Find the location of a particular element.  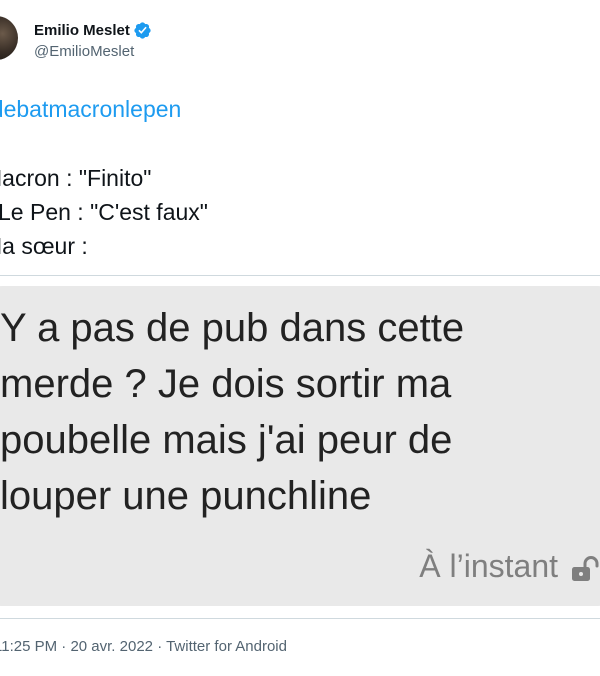

name-row: Emilio Meslet is located at coordinates (93, 30).